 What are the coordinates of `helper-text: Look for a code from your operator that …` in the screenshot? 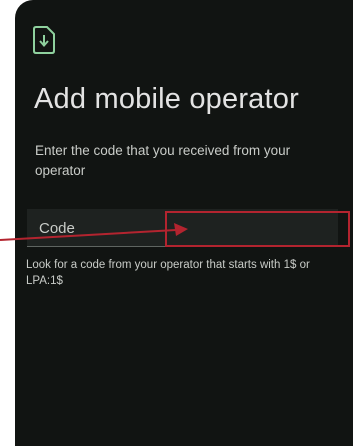 It's located at (168, 273).